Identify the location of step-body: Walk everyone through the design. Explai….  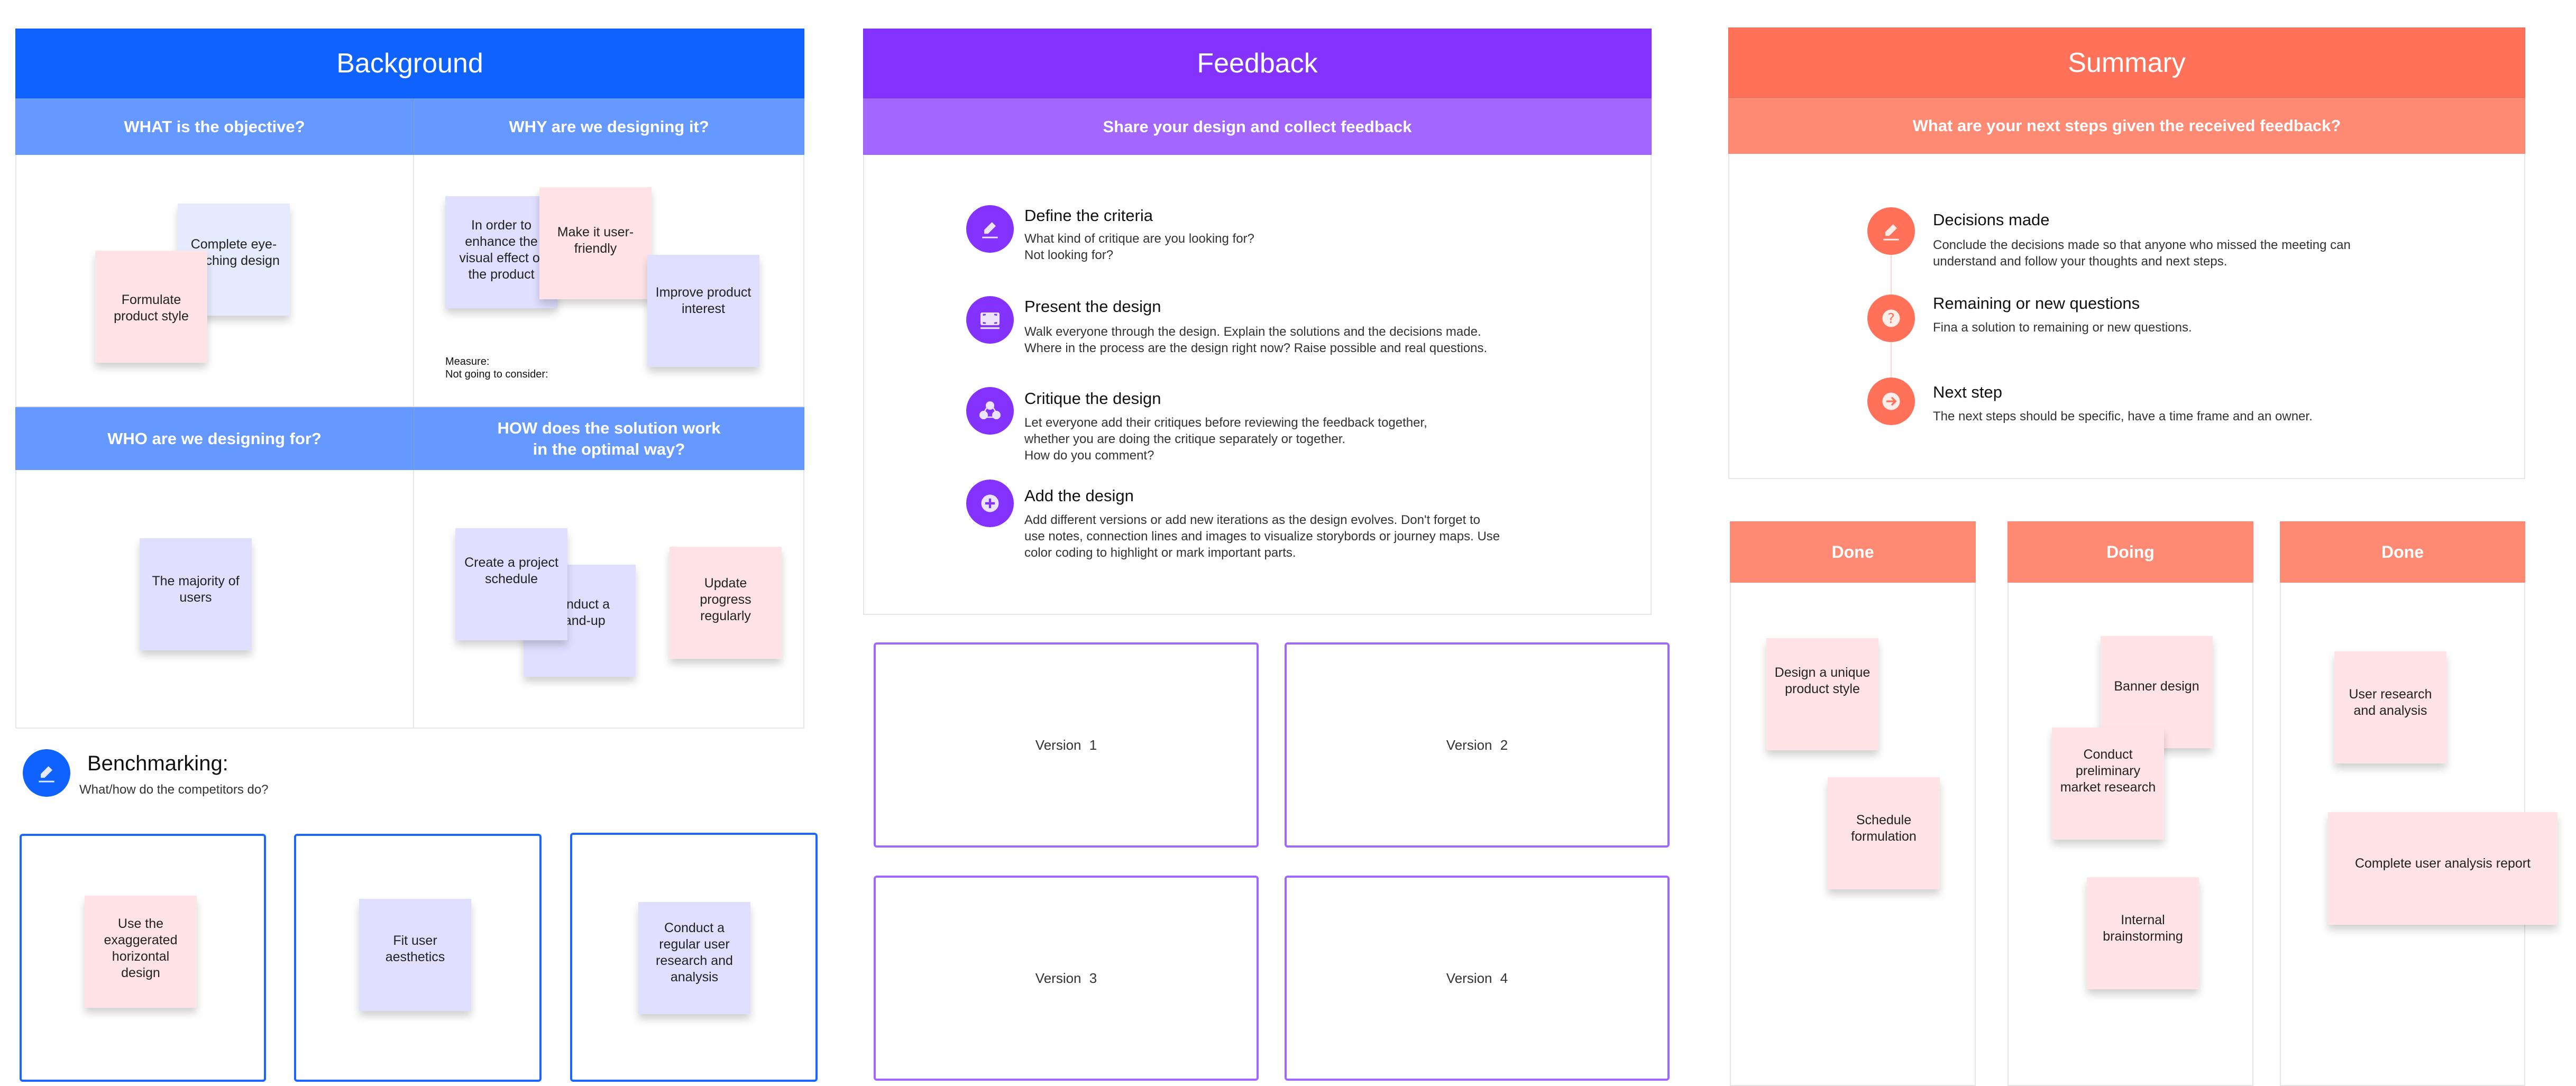
(1256, 340).